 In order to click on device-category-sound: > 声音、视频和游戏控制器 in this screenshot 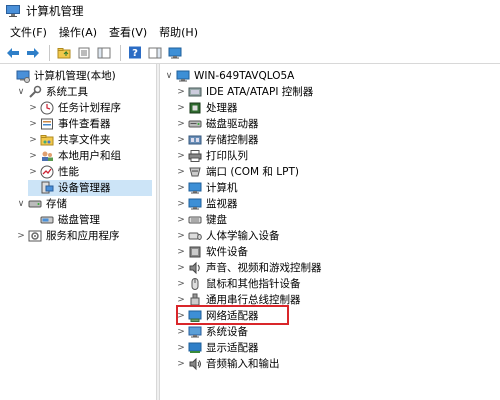, I will do `click(249, 268)`.